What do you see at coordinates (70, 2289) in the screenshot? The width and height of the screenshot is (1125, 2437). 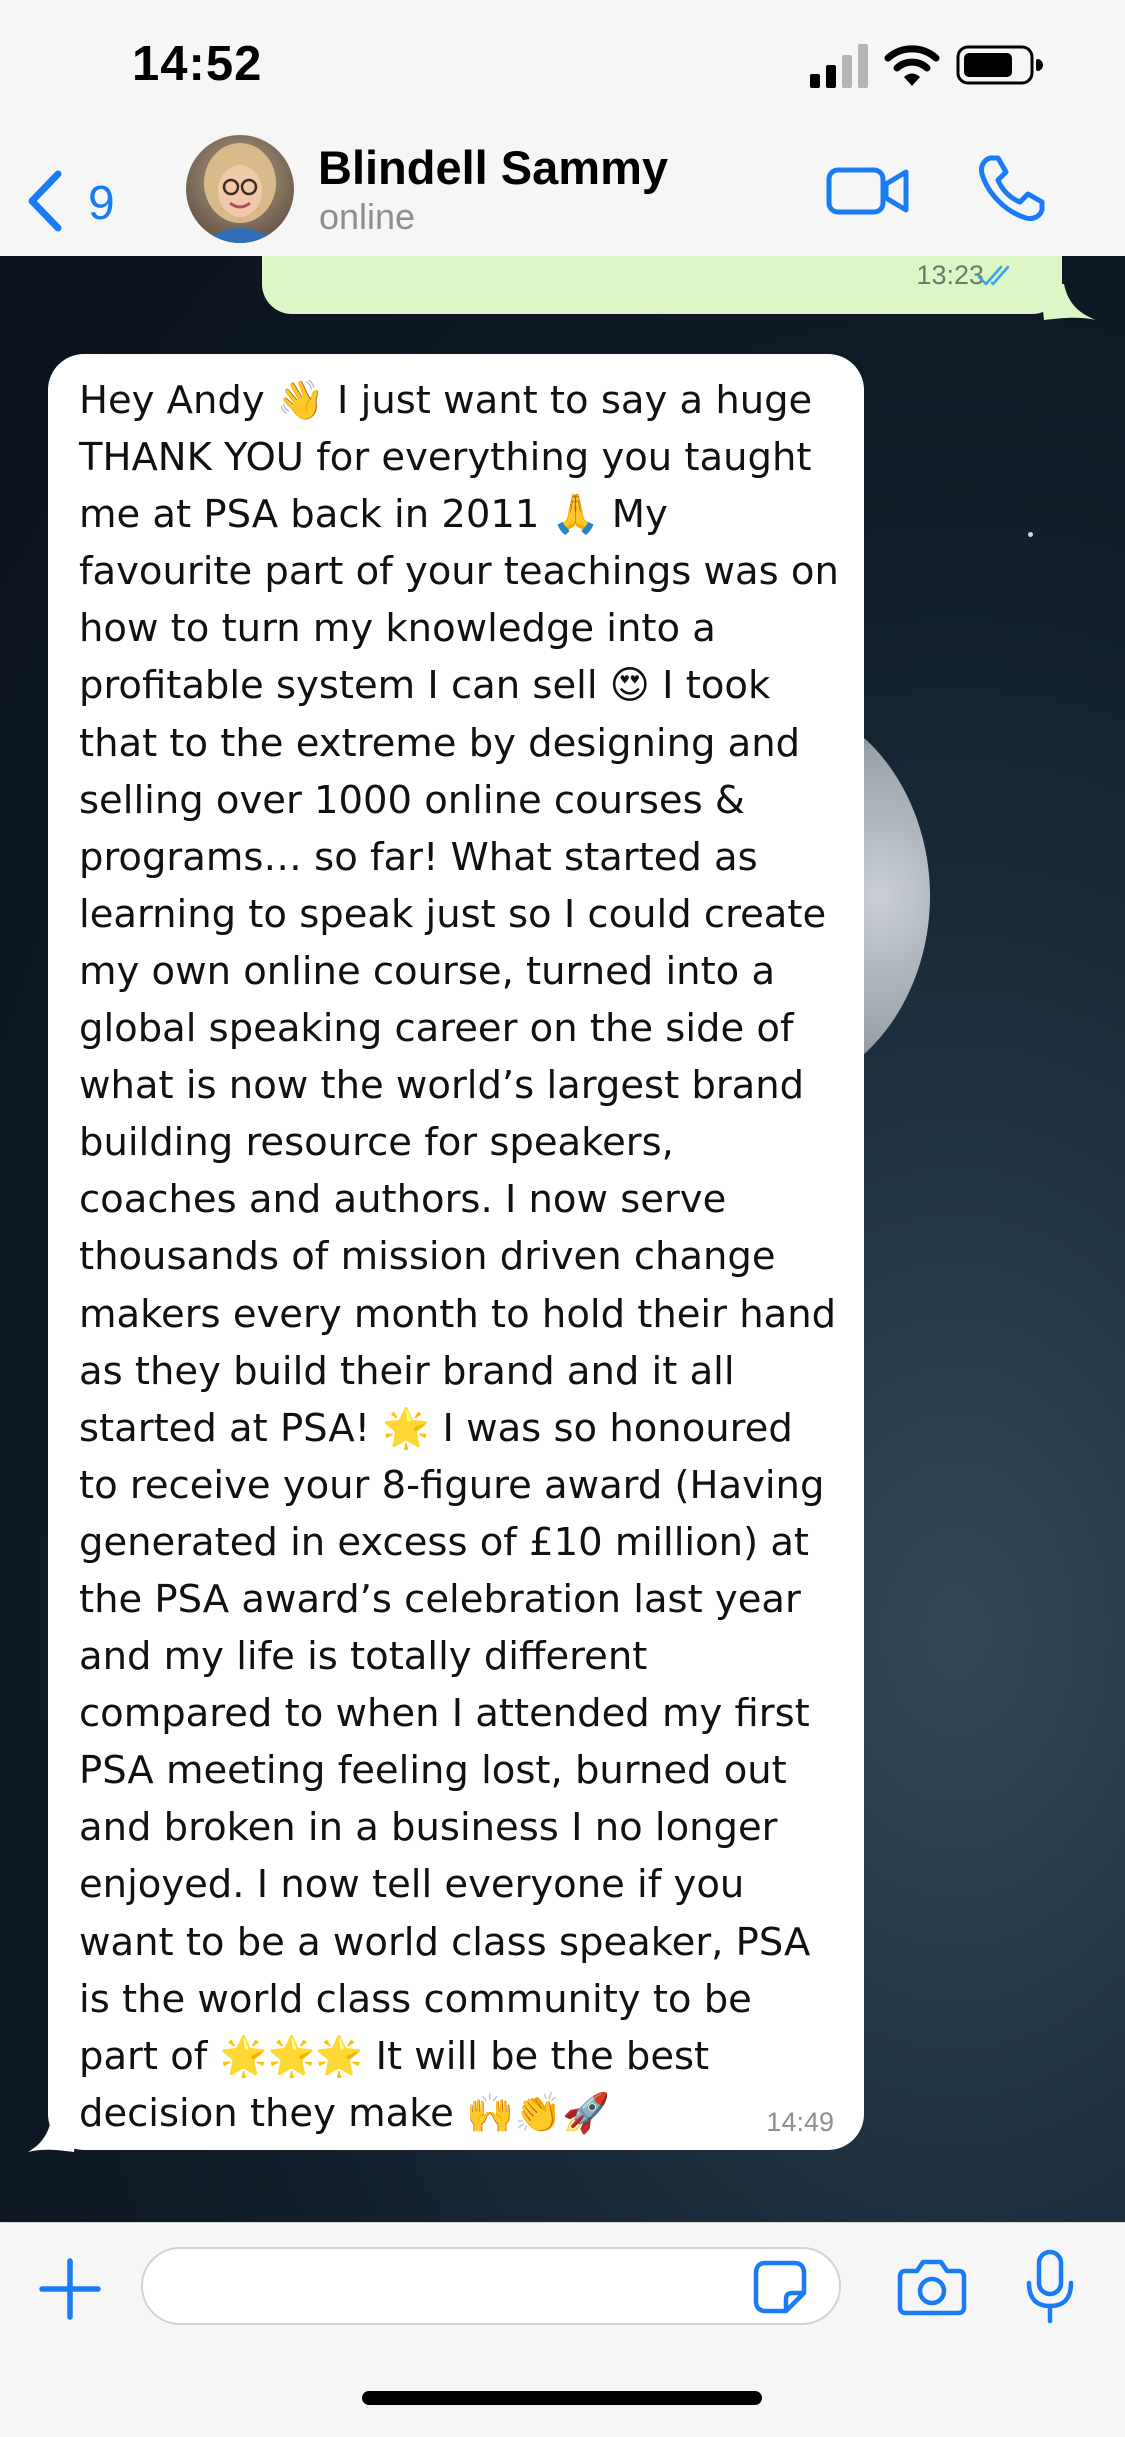 I see `plus-icon` at bounding box center [70, 2289].